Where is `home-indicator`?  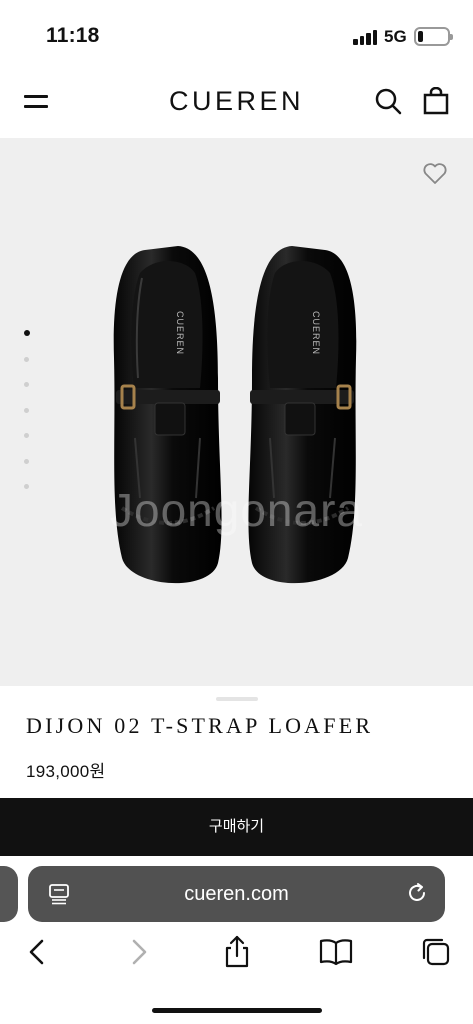
home-indicator is located at coordinates (237, 1010).